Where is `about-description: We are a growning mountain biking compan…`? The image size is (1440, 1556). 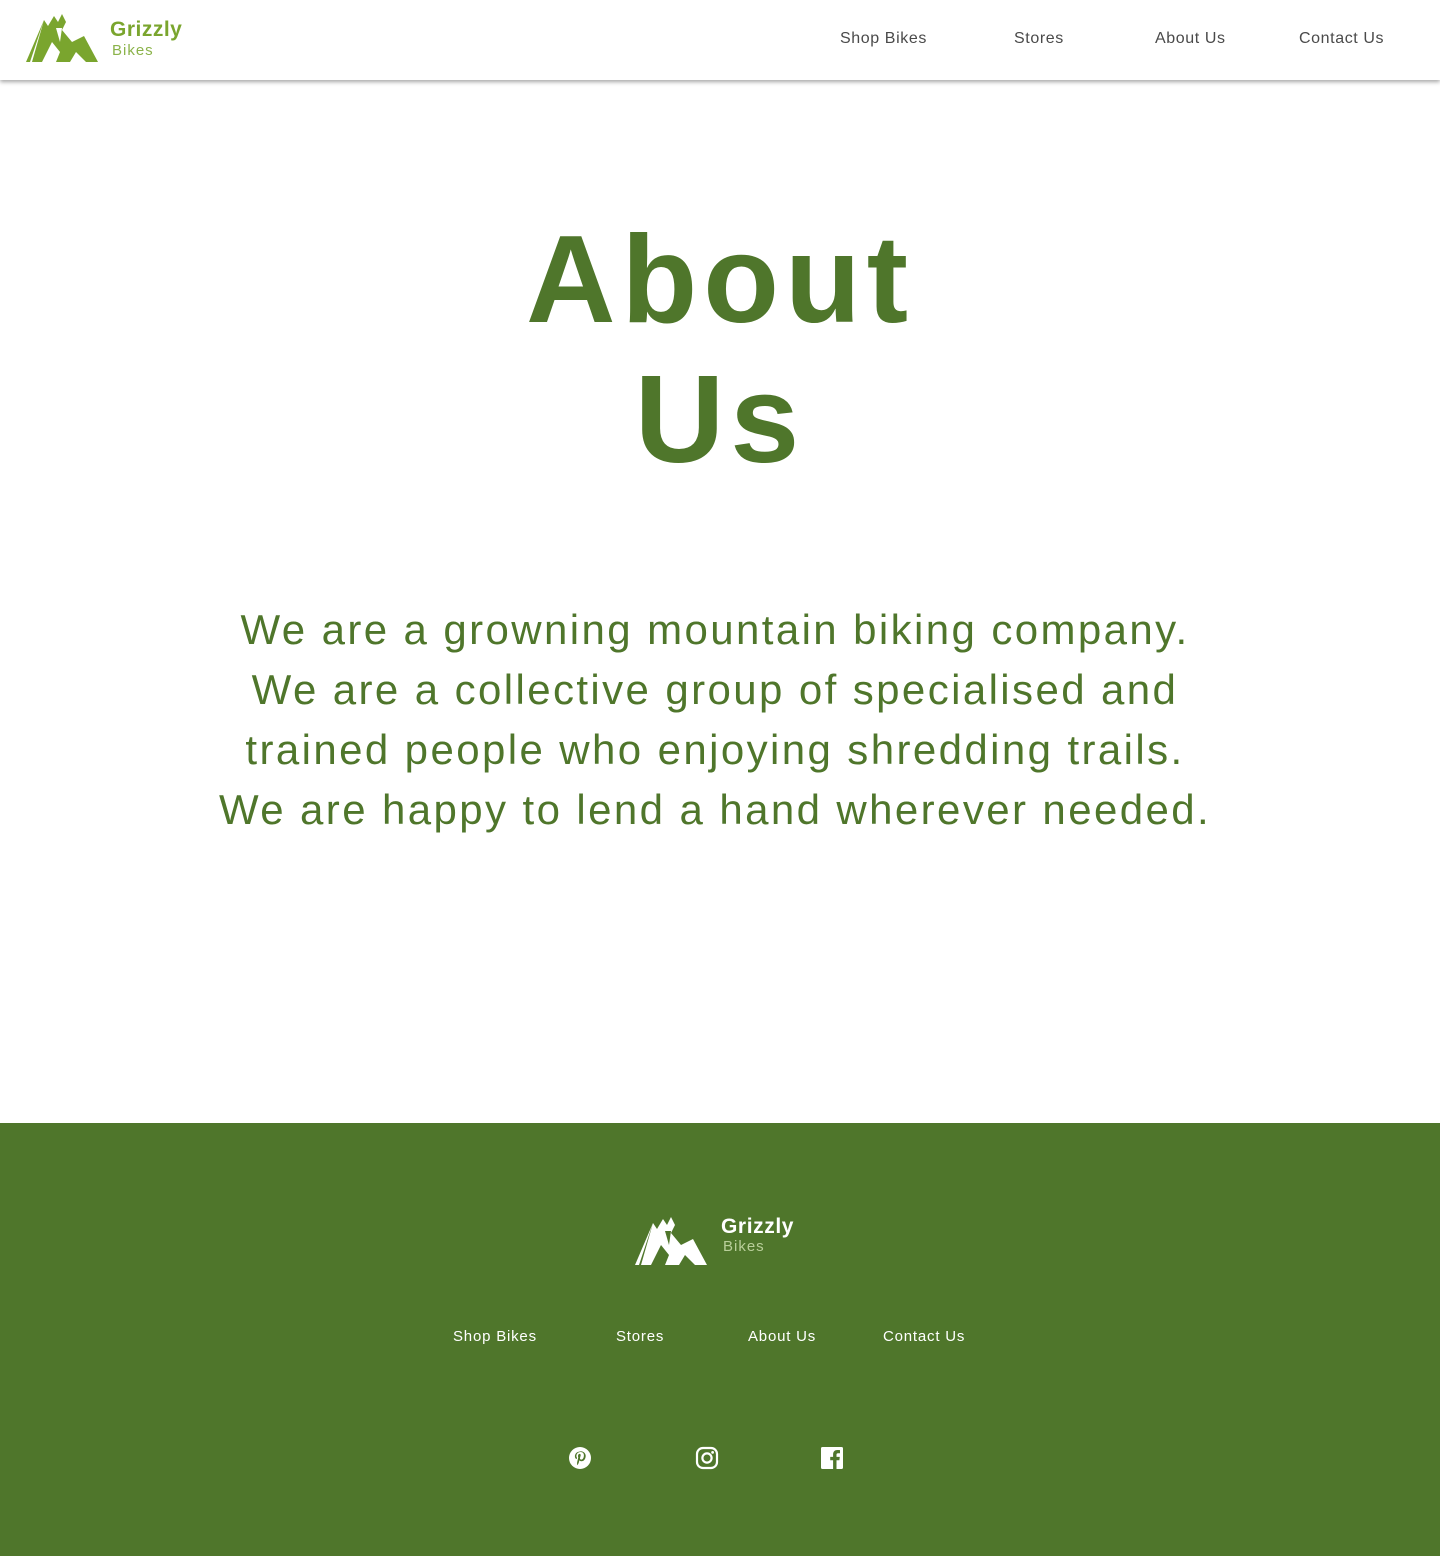 about-description: We are a growning mountain biking compan… is located at coordinates (715, 719).